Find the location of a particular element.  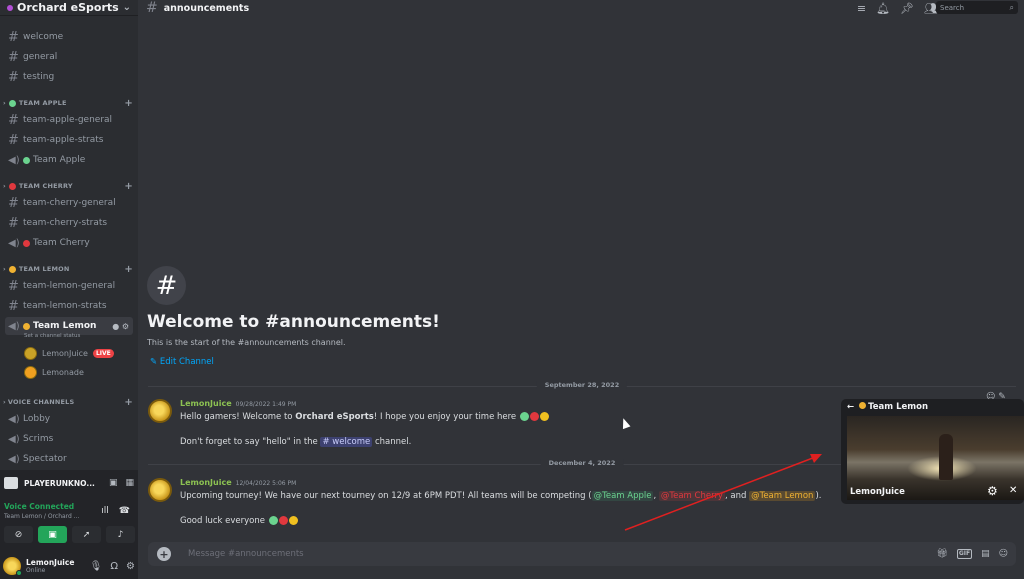

bell-icon: 🔔︎ is located at coordinates (883, 8).